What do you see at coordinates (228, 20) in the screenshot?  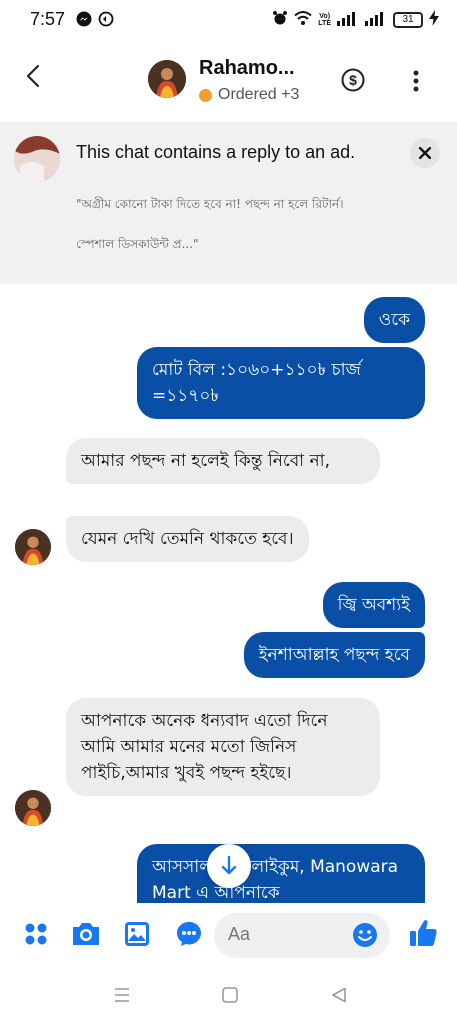 I see `status-bar: 7:57 Vo) LTE 31` at bounding box center [228, 20].